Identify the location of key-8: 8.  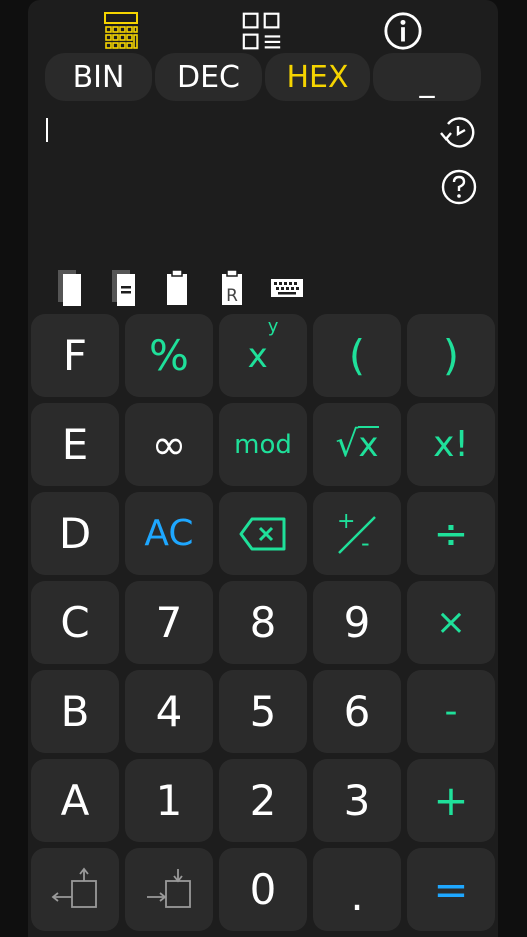
(263, 622).